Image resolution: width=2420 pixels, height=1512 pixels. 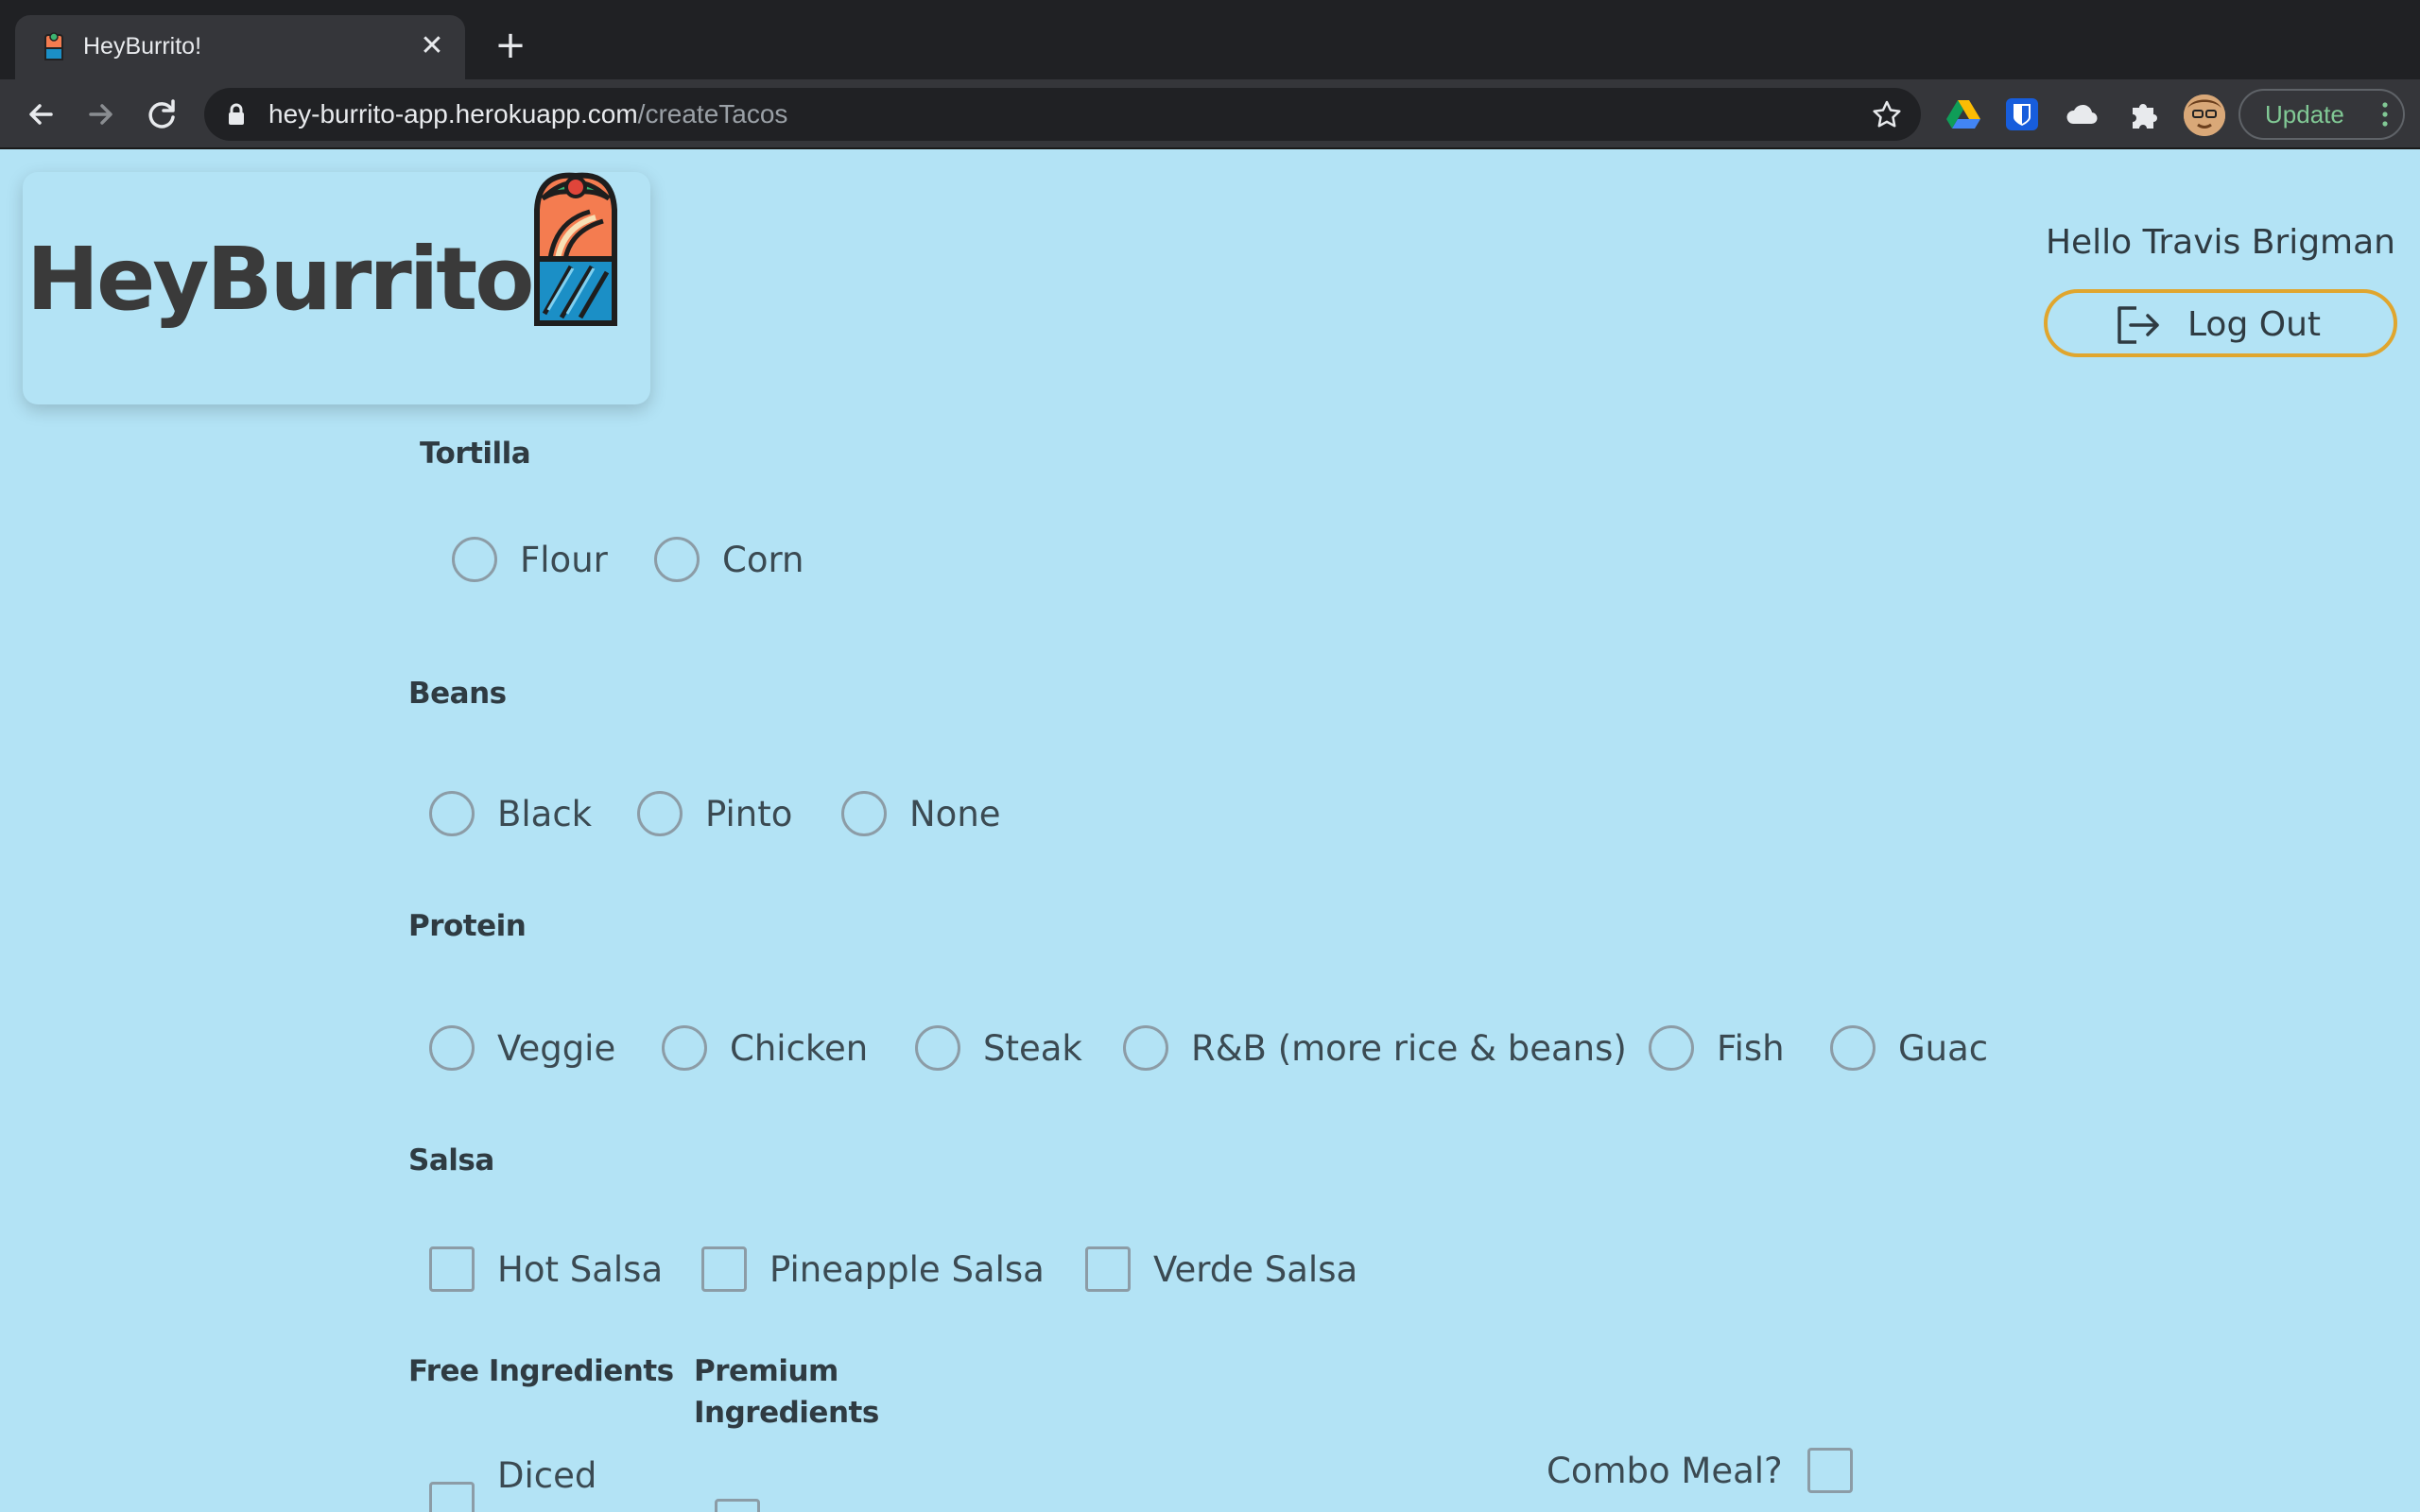 I want to click on logo-text: HeyBurrito!, so click(x=298, y=279).